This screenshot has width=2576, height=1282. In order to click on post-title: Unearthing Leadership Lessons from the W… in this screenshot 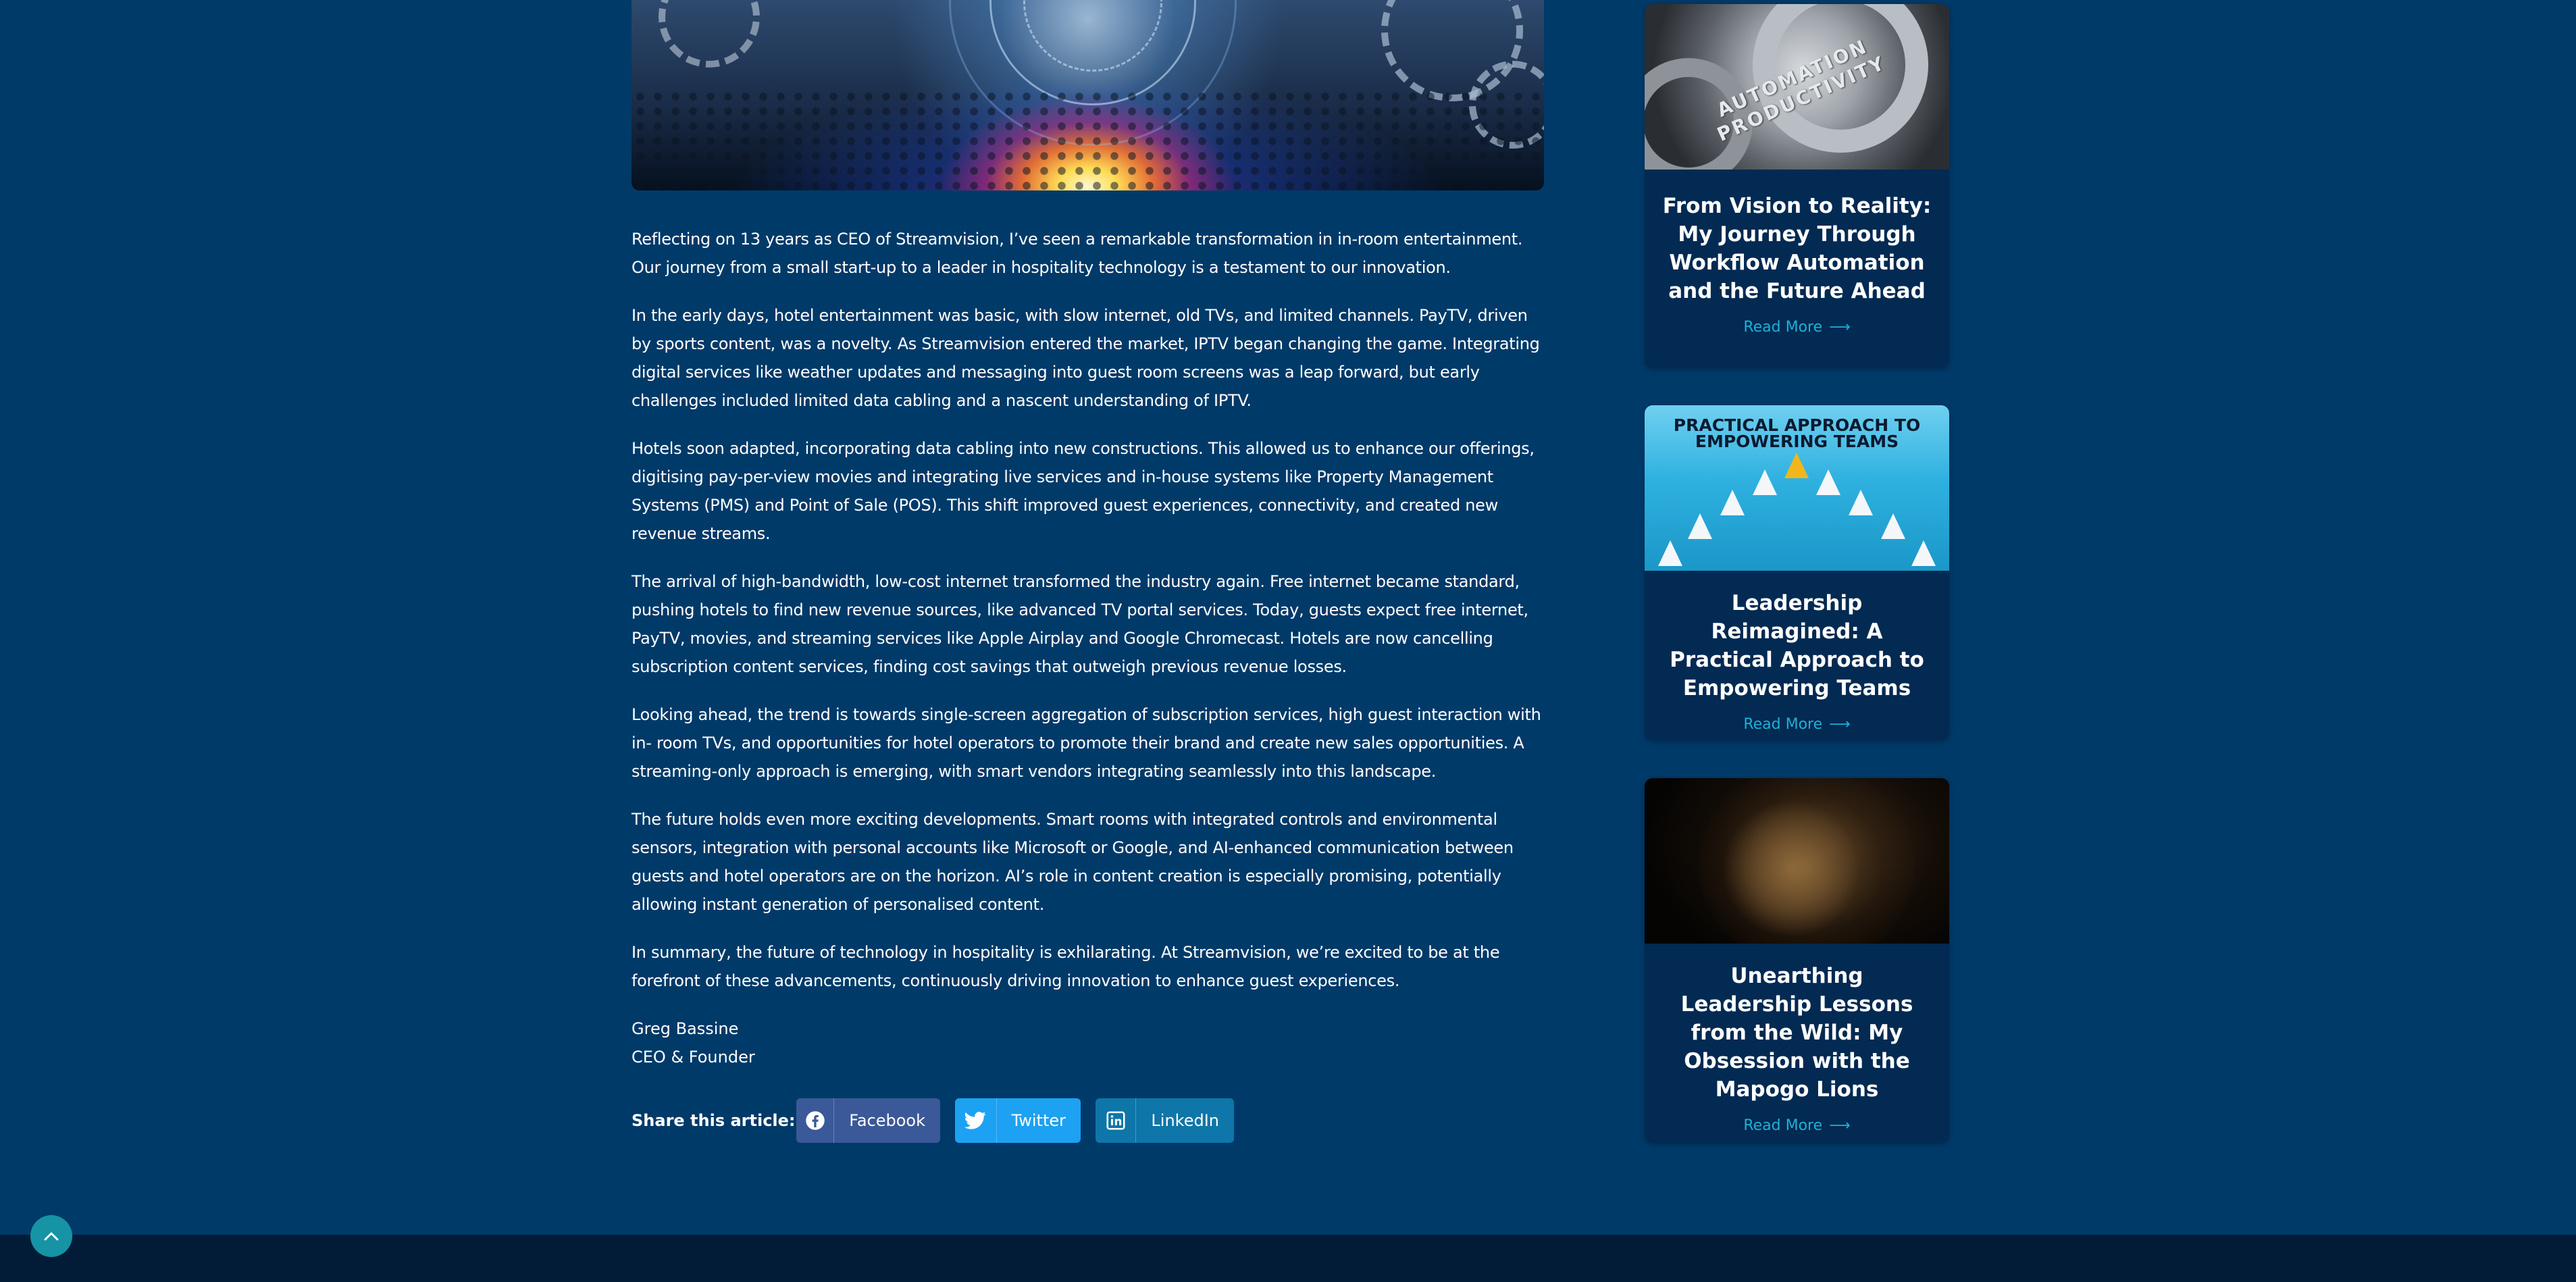, I will do `click(1797, 1033)`.